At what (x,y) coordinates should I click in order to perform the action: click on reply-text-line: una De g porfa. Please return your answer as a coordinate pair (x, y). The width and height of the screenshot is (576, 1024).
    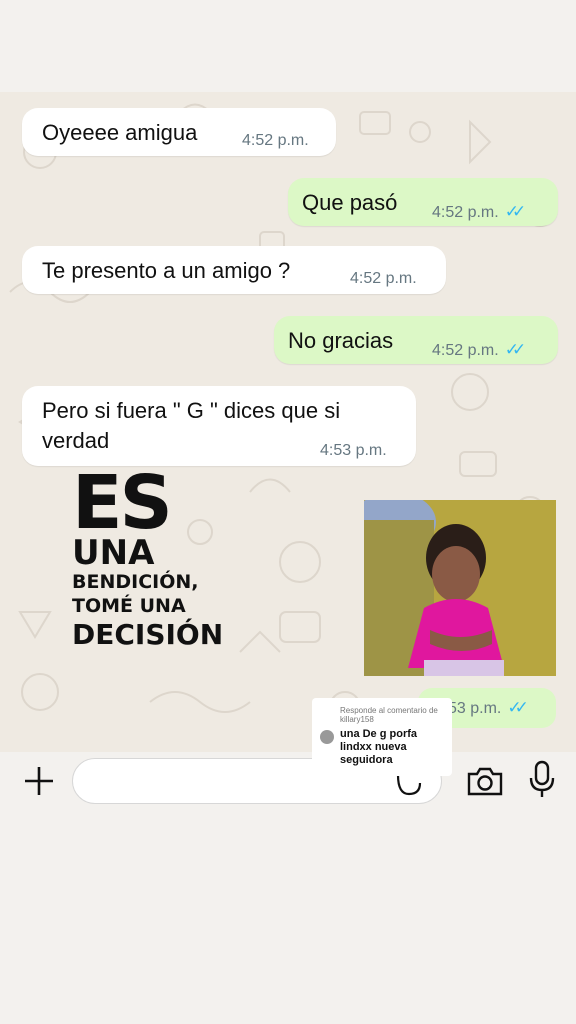
    Looking at the image, I should click on (379, 734).